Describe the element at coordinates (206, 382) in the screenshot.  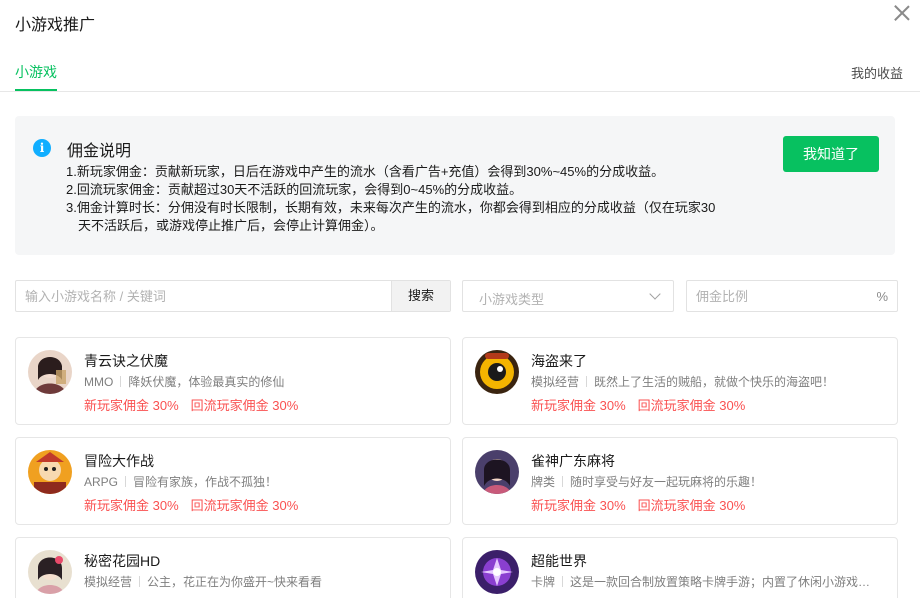
I see `game-description: 降妖伏魔，体验最真实的修仙` at that location.